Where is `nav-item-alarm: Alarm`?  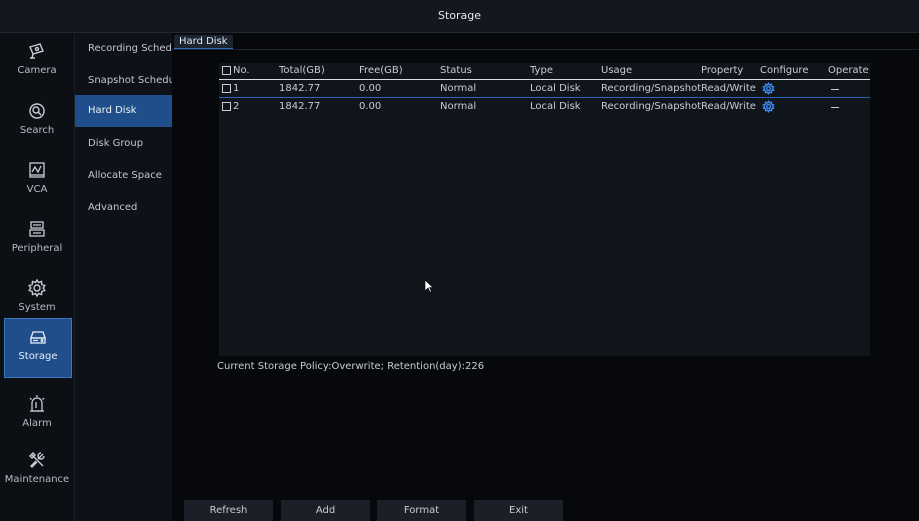 nav-item-alarm: Alarm is located at coordinates (37, 415).